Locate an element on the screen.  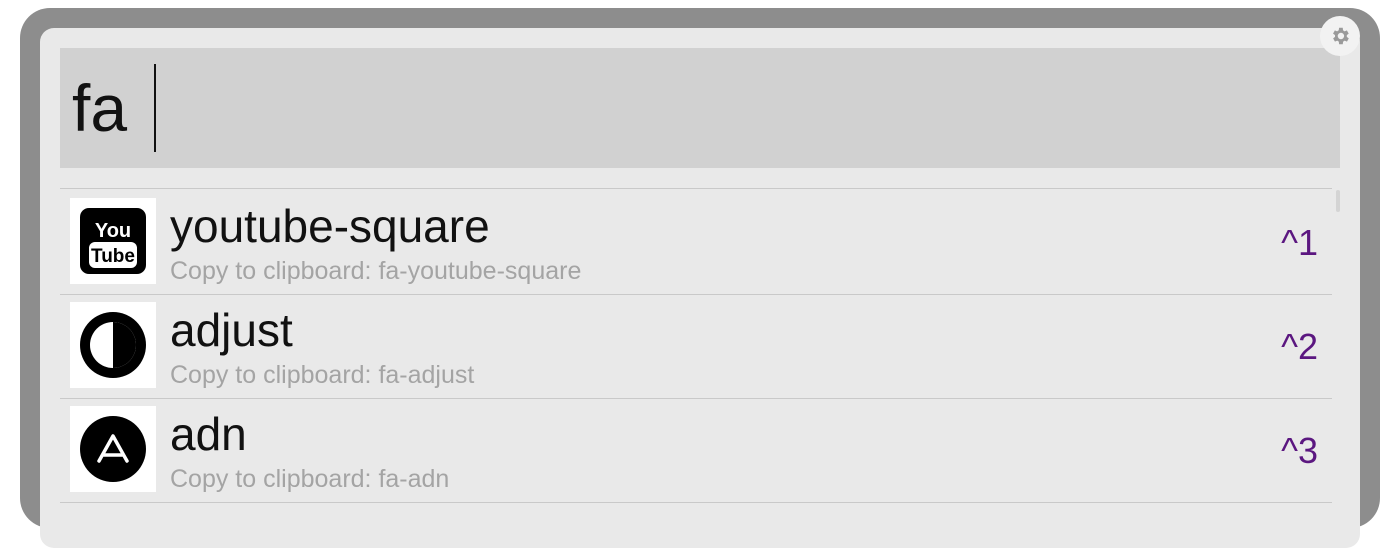
search-query-text: fa is located at coordinates (99, 108).